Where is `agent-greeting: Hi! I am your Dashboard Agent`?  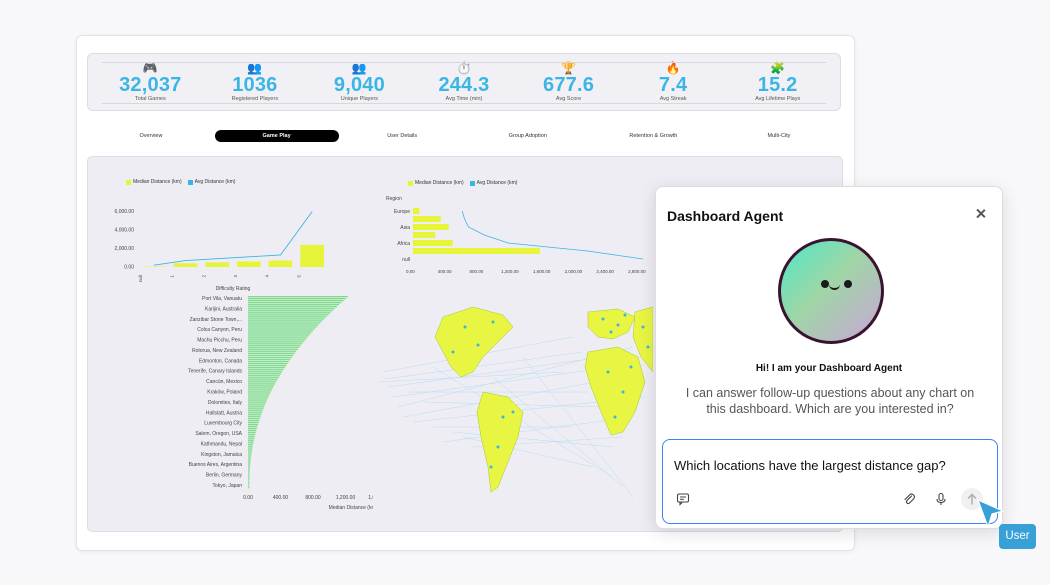 agent-greeting: Hi! I am your Dashboard Agent is located at coordinates (829, 368).